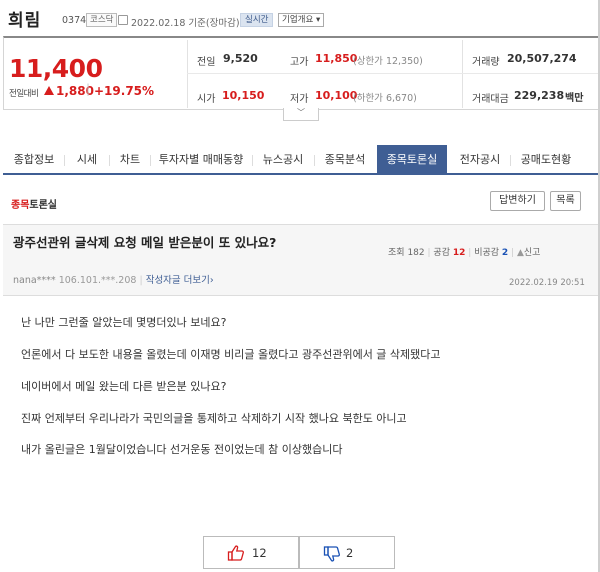  Describe the element at coordinates (182, 449) in the screenshot. I see `post-body-line: 내가 올린글은 1월달이었습니다 선거운동 전이었는데 참 이상했습니다` at that location.